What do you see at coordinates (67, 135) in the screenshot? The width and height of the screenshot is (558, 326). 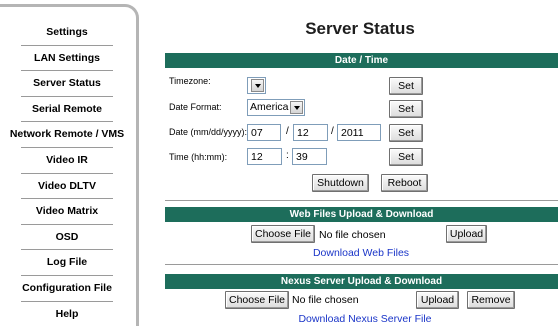 I see `sidebar-item-network-remote-vms: Network Remote / VMS` at bounding box center [67, 135].